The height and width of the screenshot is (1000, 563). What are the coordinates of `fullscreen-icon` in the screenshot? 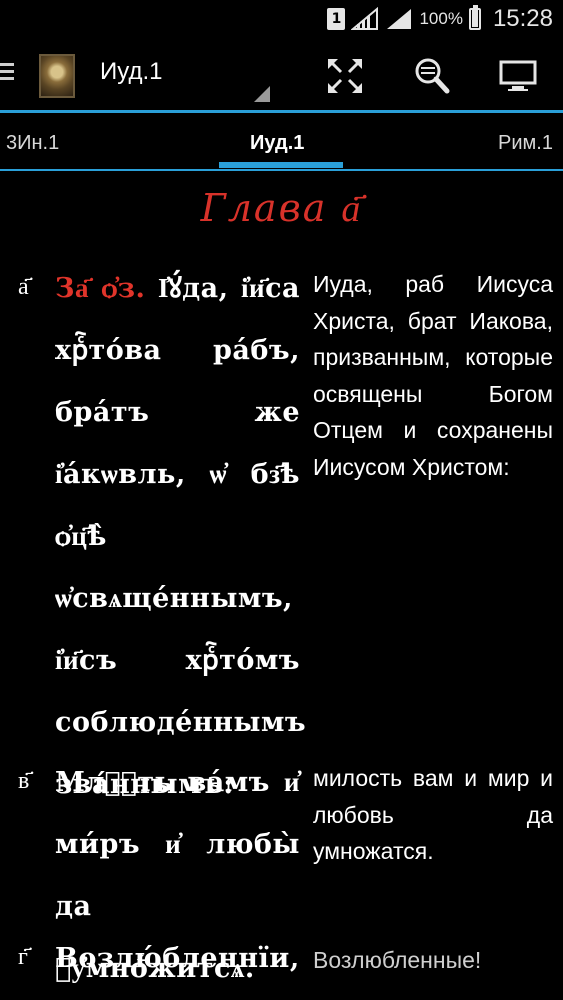 It's located at (345, 76).